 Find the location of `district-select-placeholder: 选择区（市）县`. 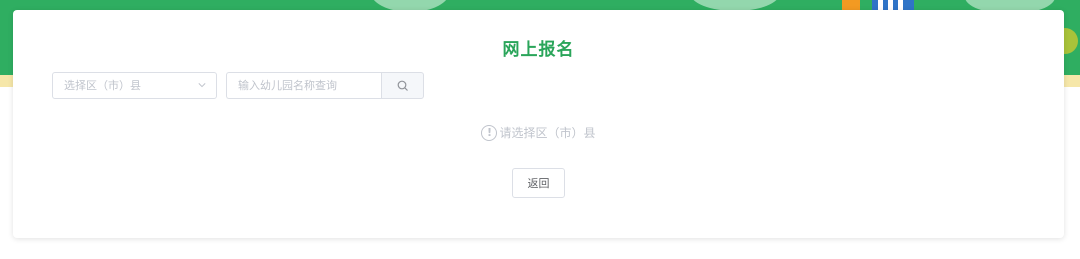

district-select-placeholder: 选择区（市）县 is located at coordinates (102, 85).